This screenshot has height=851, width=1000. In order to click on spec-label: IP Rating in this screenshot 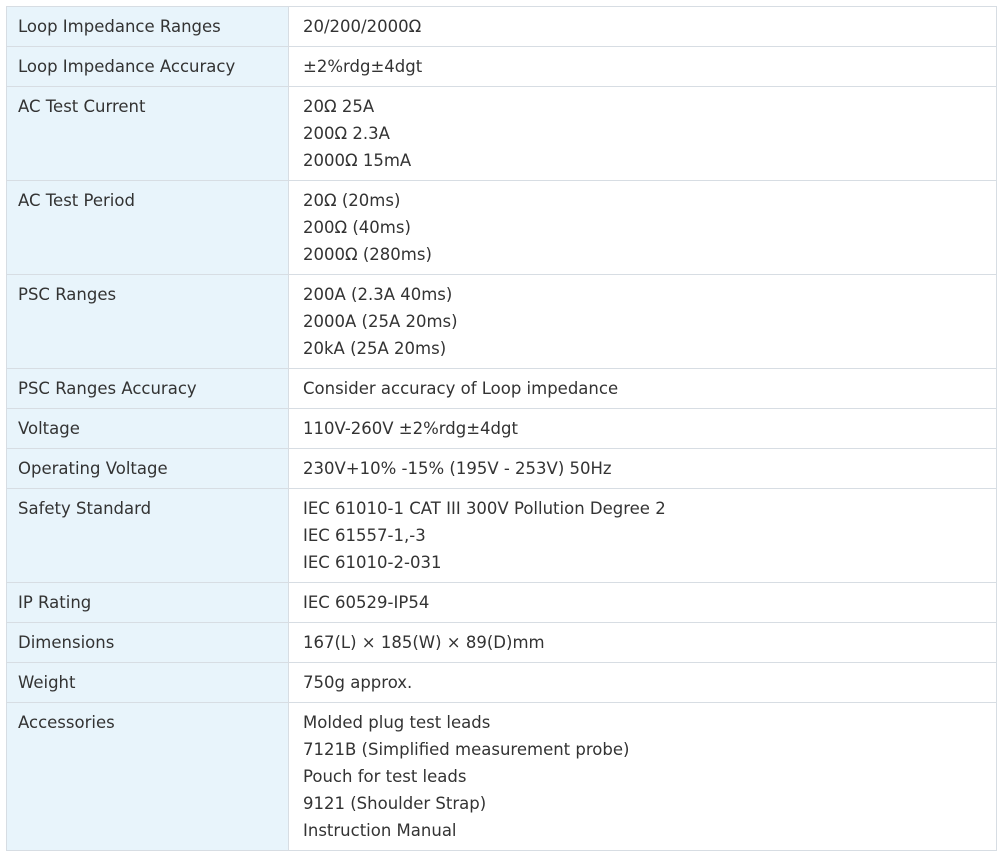, I will do `click(147, 602)`.